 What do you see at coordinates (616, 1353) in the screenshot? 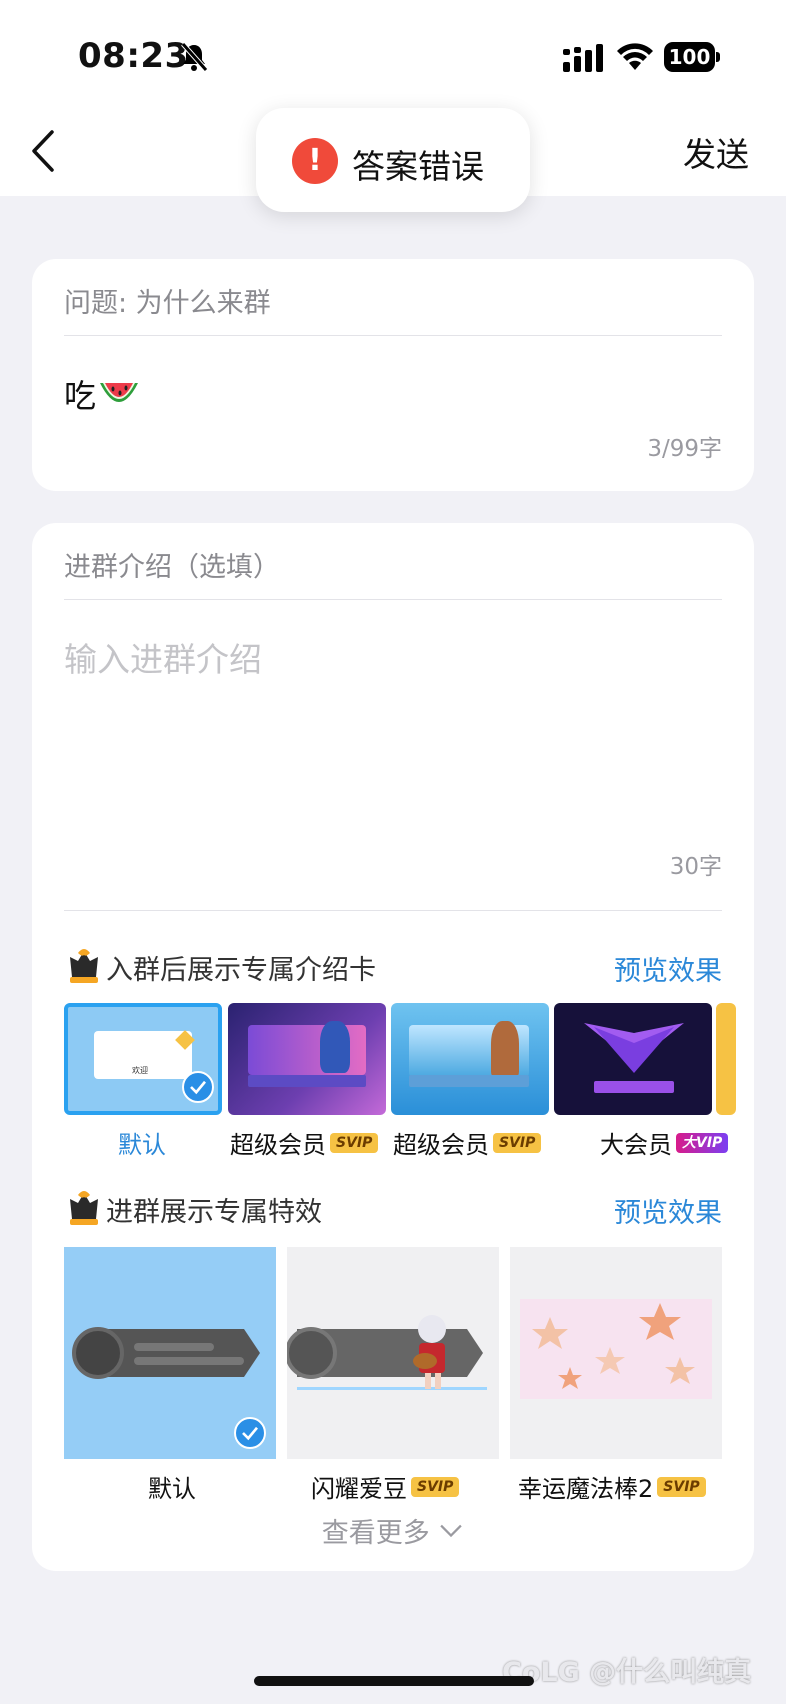
I see `effect-option-magic-wand` at bounding box center [616, 1353].